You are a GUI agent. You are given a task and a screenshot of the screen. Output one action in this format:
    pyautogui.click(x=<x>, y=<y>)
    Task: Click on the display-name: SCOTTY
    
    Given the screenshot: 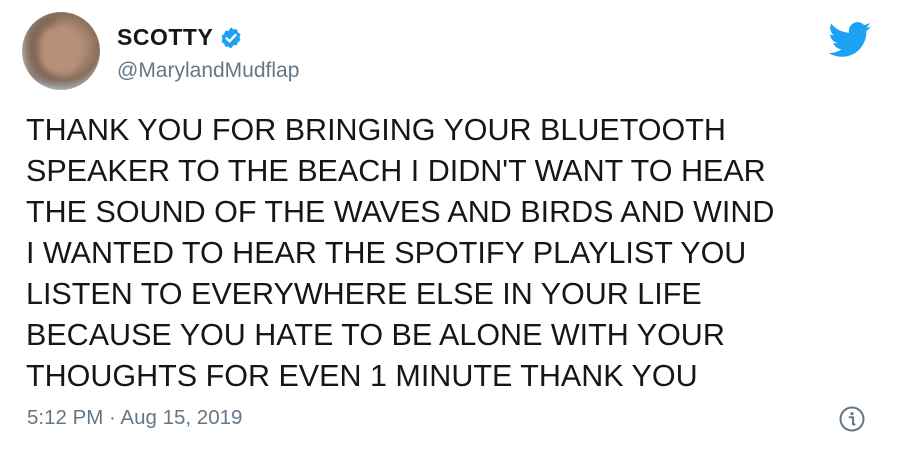 What is the action you would take?
    pyautogui.click(x=165, y=37)
    